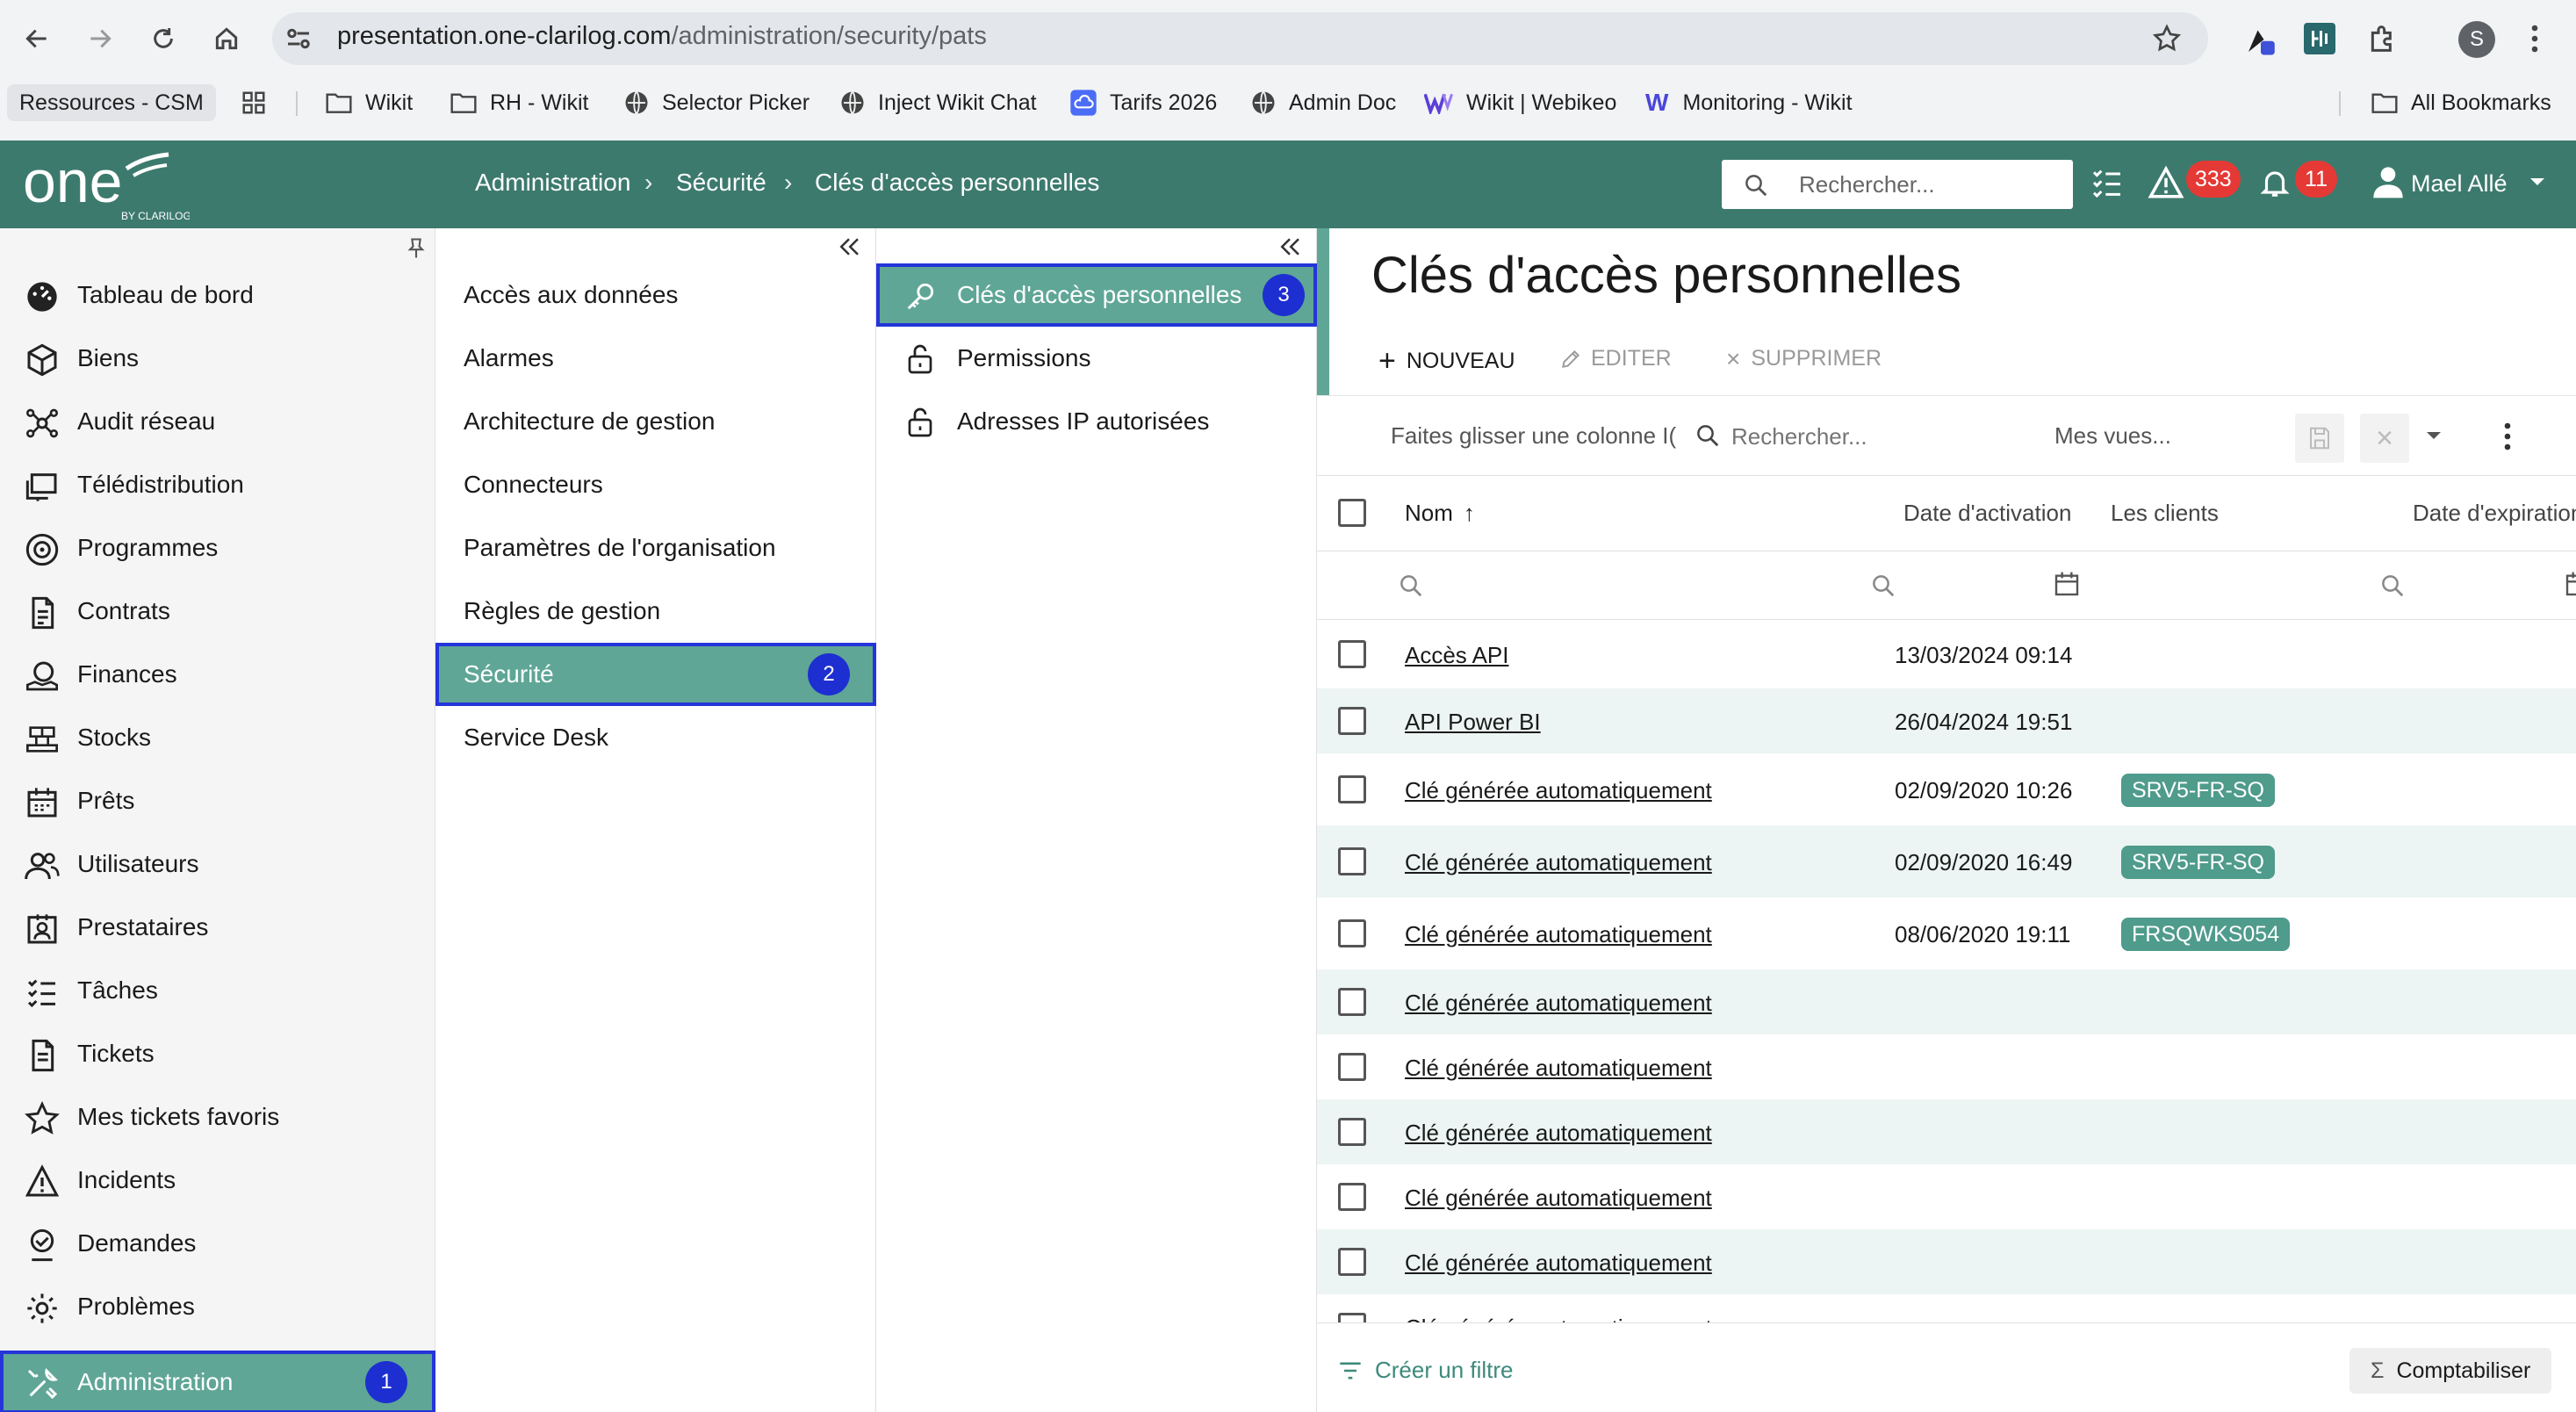 This screenshot has width=2576, height=1412. What do you see at coordinates (217, 864) in the screenshot?
I see `nav-item-utilisateurs: Utilisateurs` at bounding box center [217, 864].